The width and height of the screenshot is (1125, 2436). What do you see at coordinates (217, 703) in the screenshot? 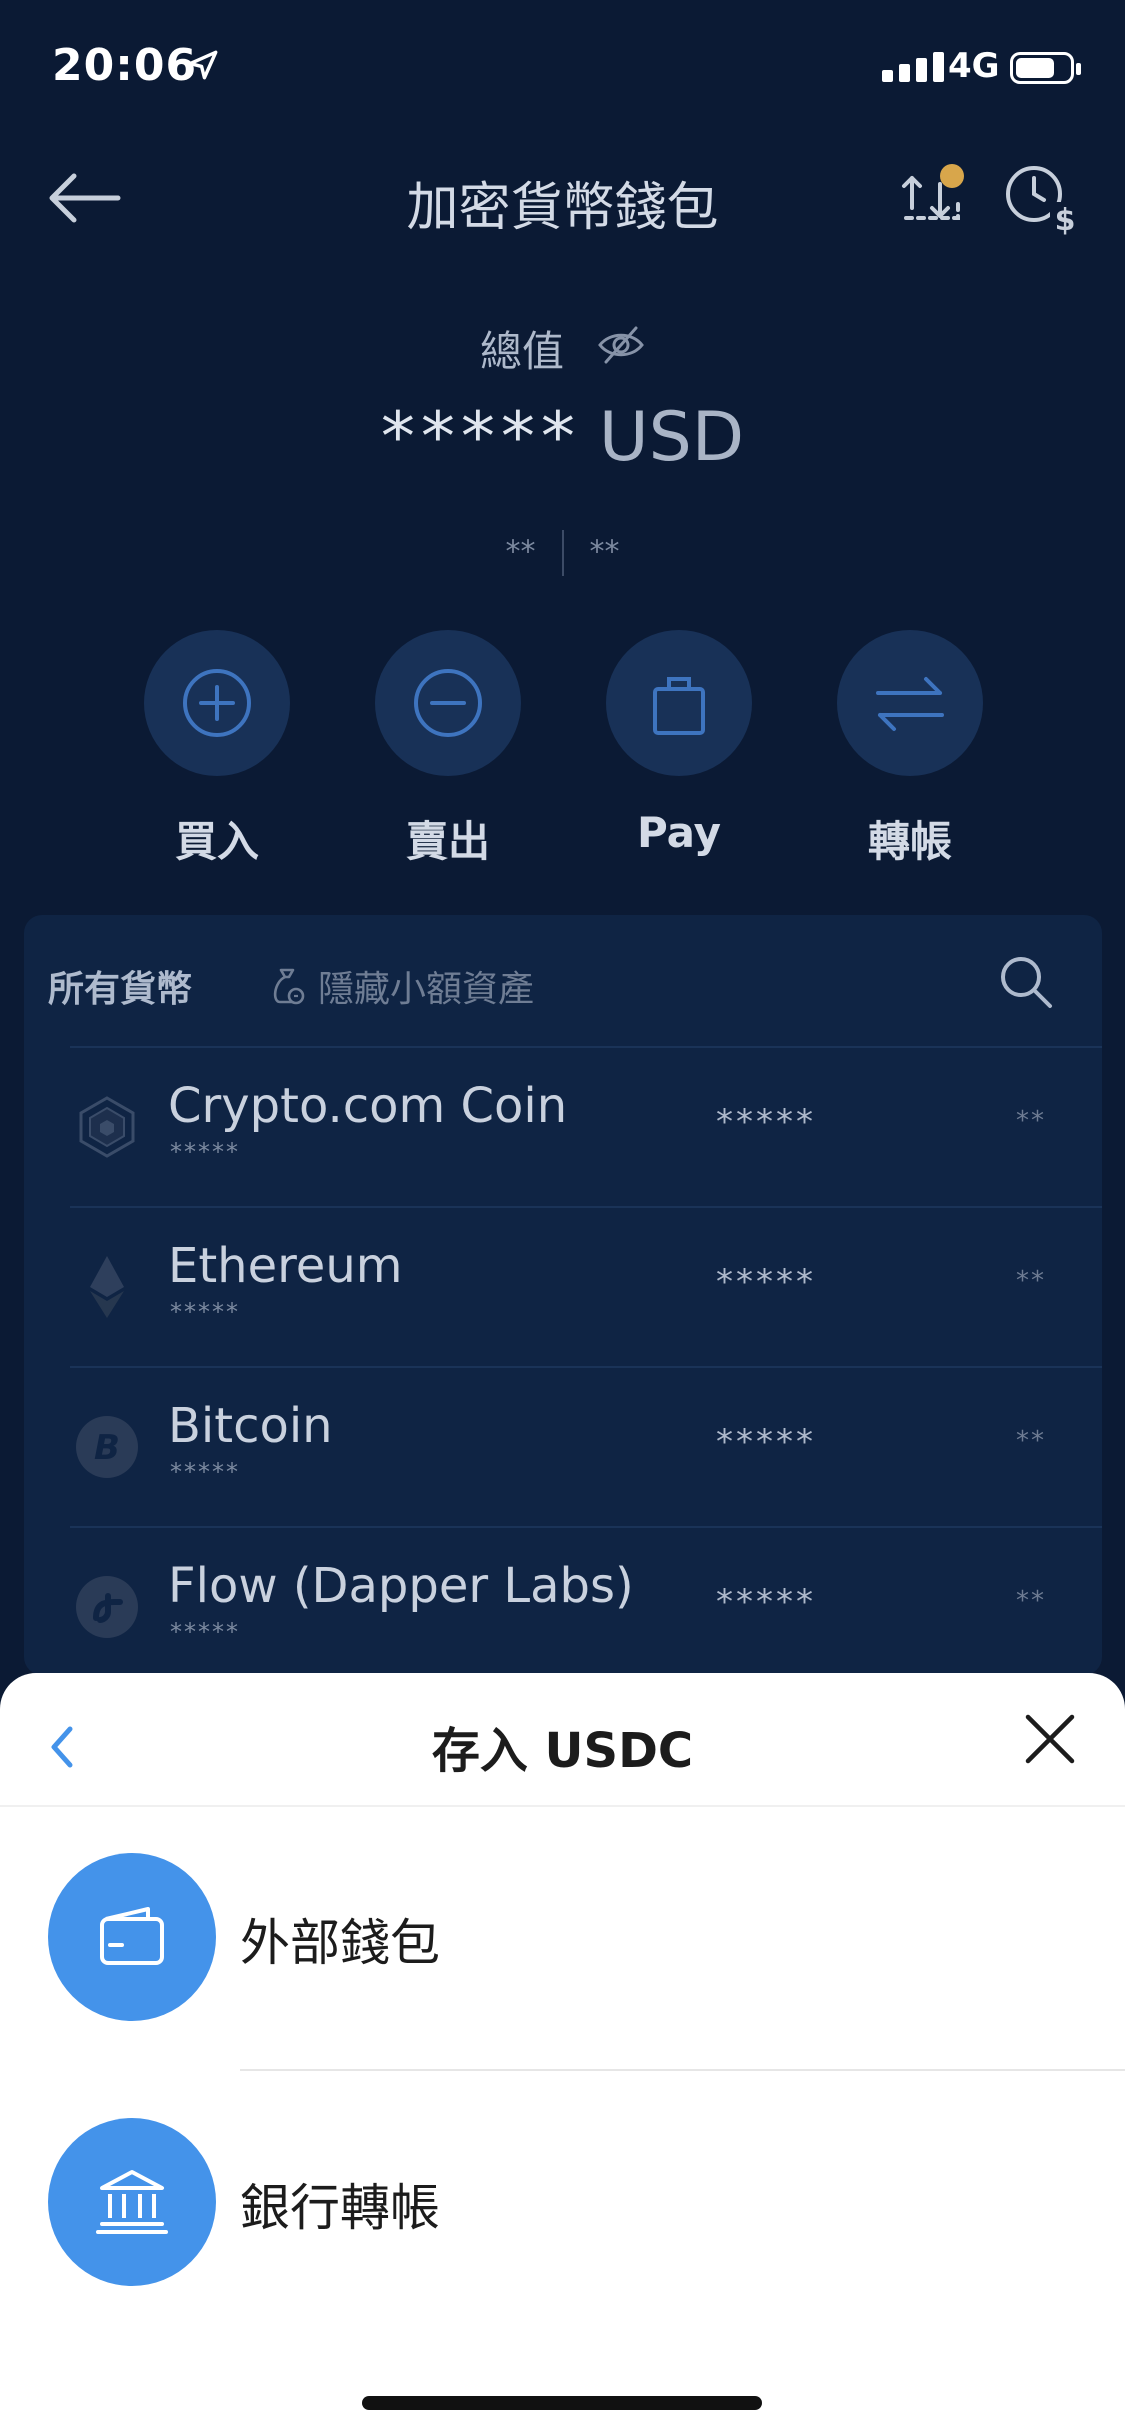
I see `plus-circle-icon` at bounding box center [217, 703].